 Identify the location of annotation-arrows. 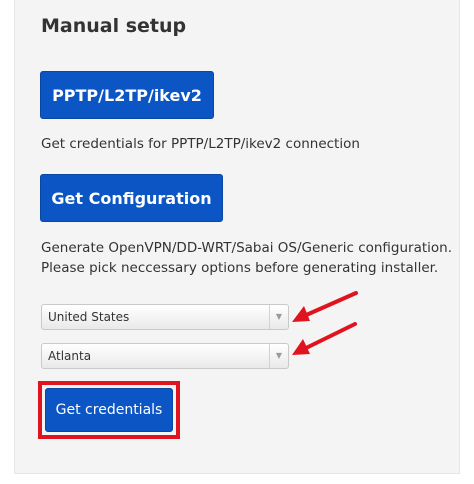
(325, 323).